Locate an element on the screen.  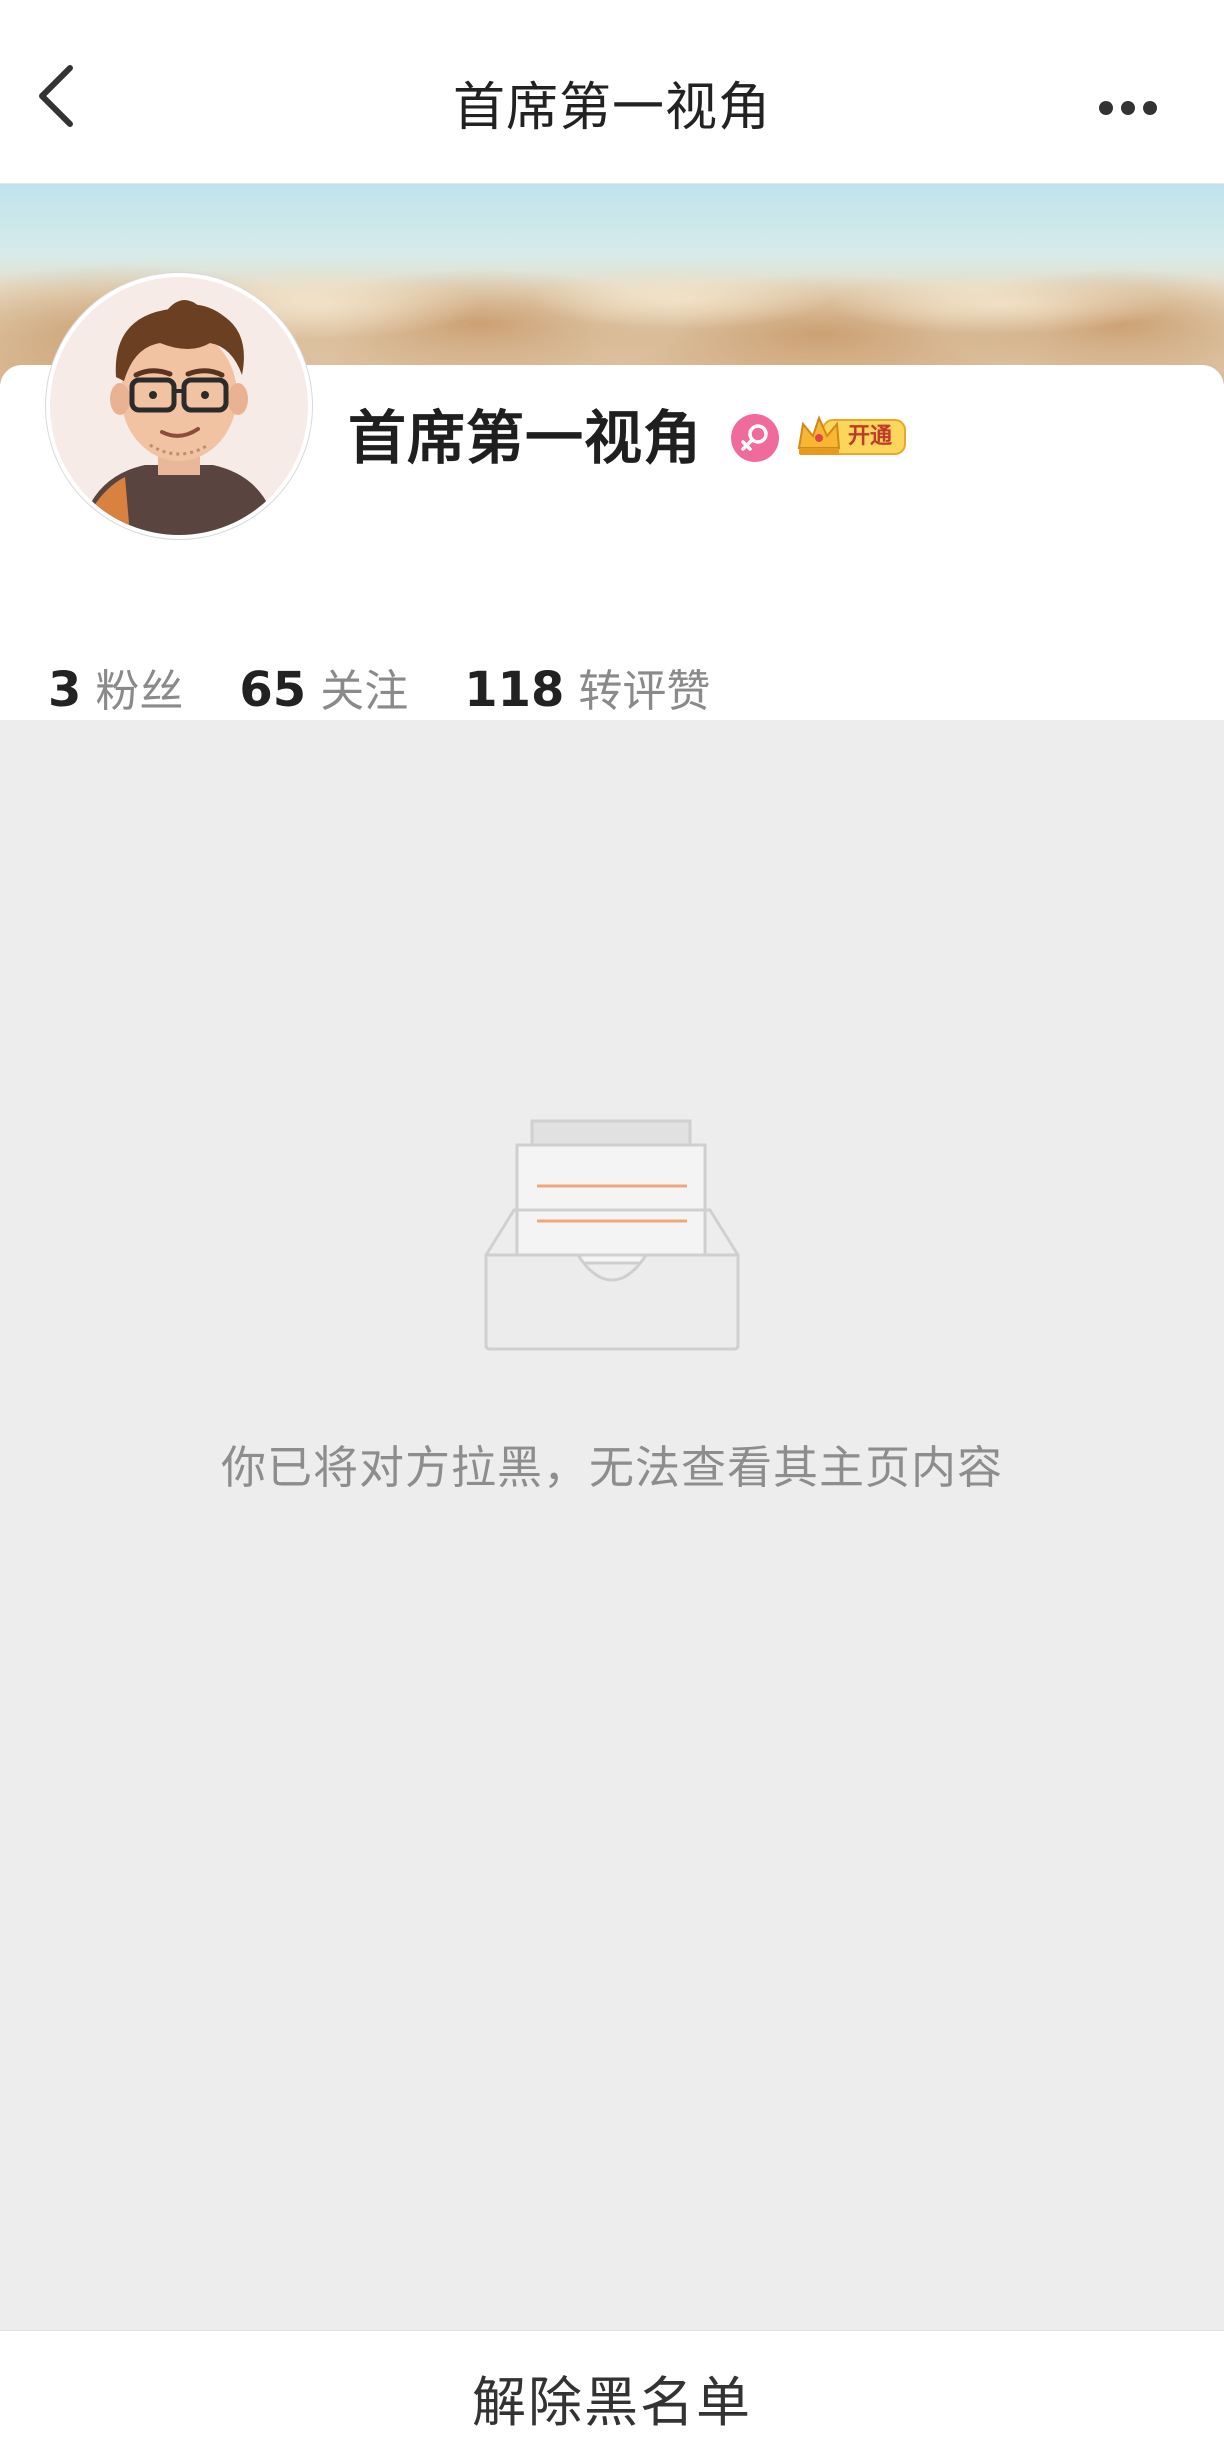
more-button is located at coordinates (1124, 108).